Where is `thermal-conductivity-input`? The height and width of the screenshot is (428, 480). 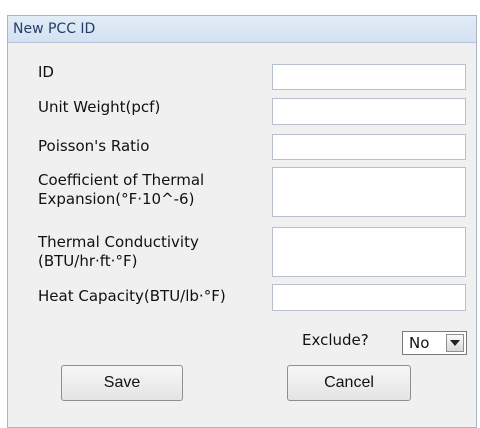
thermal-conductivity-input is located at coordinates (369, 252).